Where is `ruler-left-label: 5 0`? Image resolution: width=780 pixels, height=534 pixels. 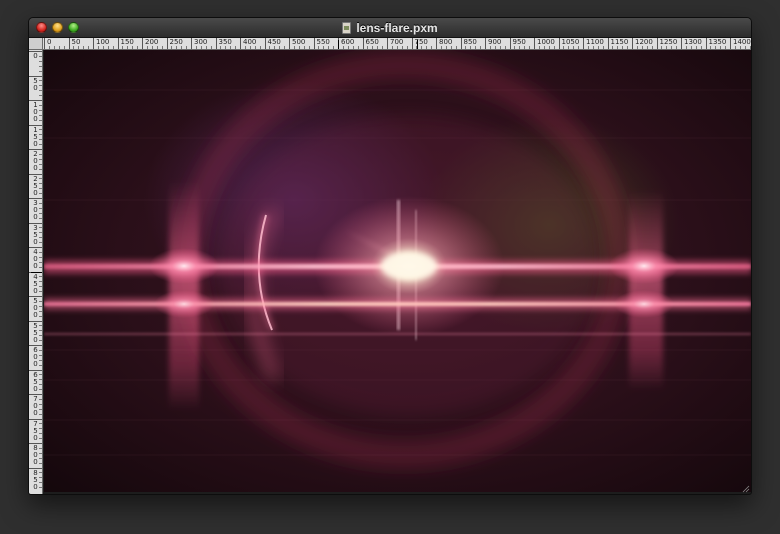
ruler-left-label: 5 0 is located at coordinates (35, 83).